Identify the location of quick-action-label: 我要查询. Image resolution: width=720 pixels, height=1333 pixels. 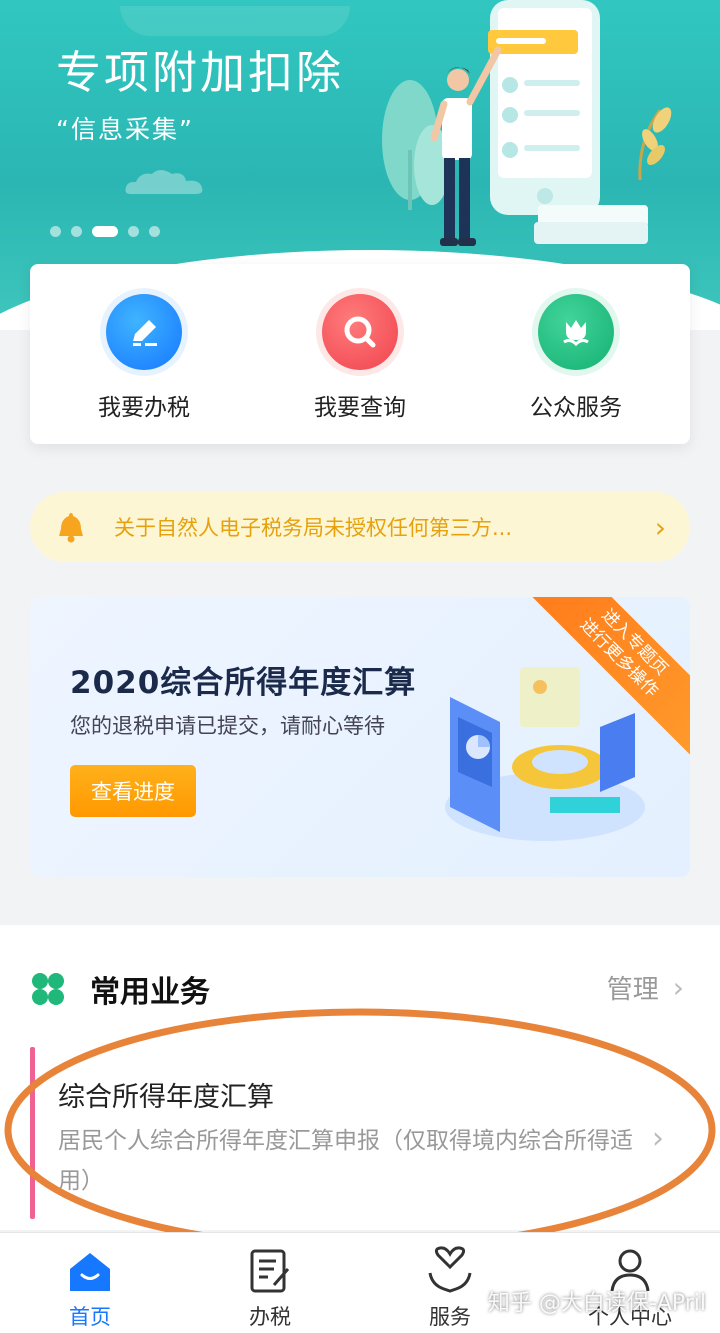
(360, 408).